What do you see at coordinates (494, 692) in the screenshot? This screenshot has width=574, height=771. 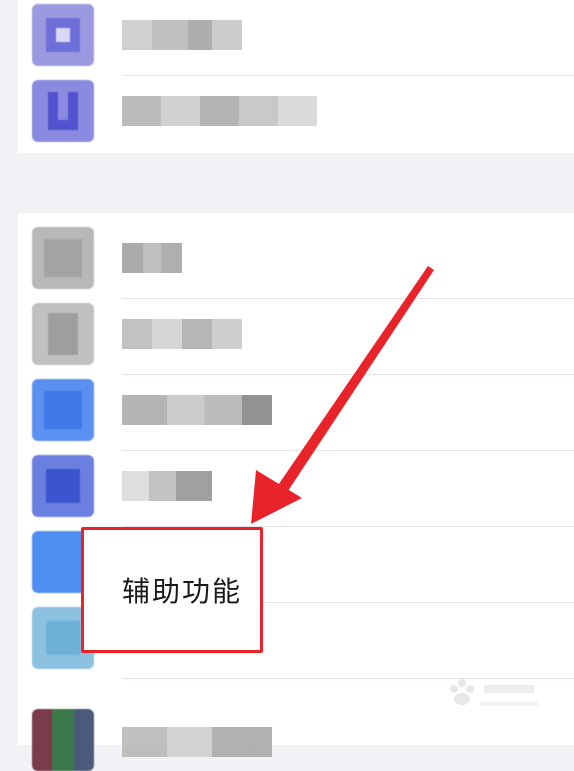 I see `baidu-jingyan-watermark-icon` at bounding box center [494, 692].